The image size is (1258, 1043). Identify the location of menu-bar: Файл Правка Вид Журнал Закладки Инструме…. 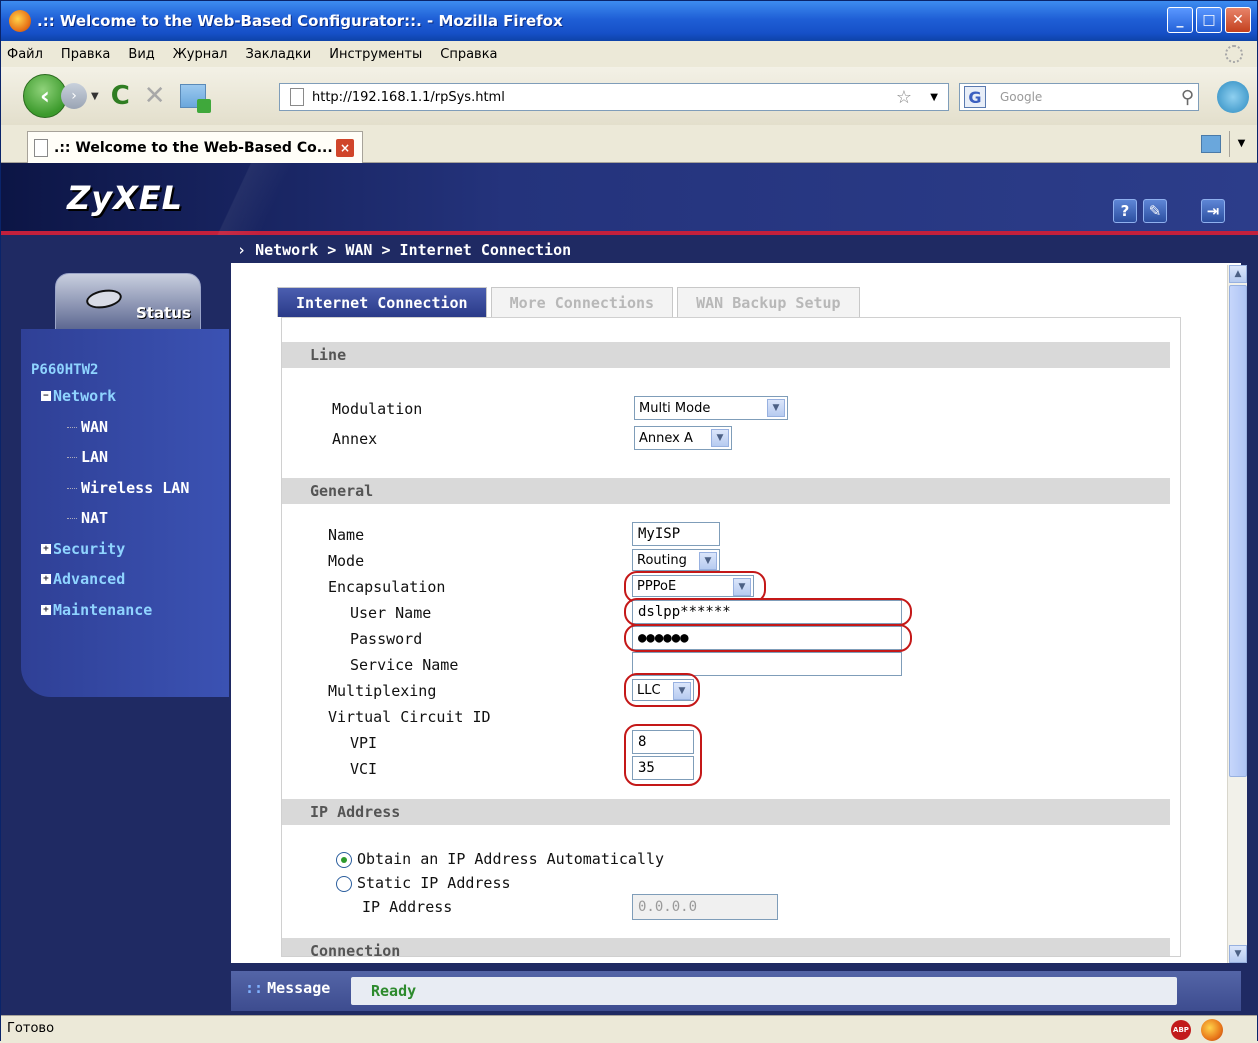
(629, 54).